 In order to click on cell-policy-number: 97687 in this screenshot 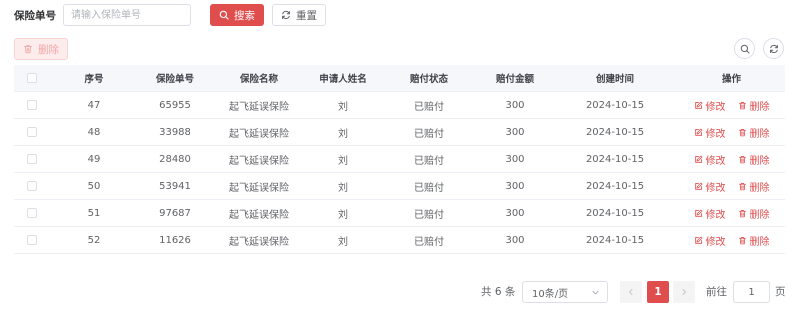, I will do `click(175, 213)`.